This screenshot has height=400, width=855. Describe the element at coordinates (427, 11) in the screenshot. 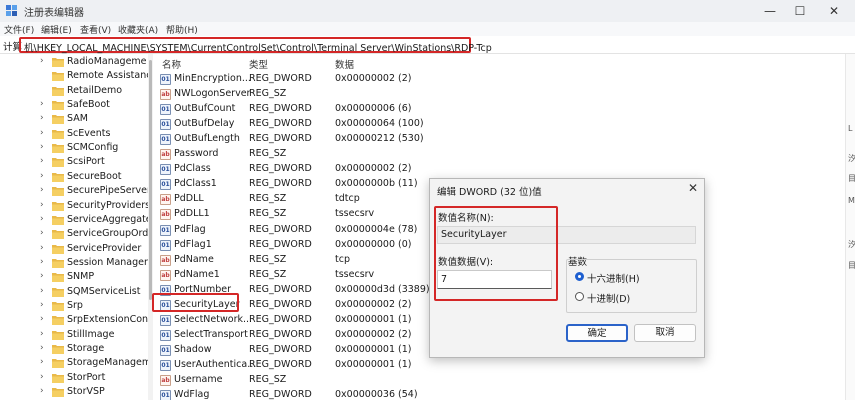

I see `title-bar: 注册表编辑器 — ☐ ✕` at that location.